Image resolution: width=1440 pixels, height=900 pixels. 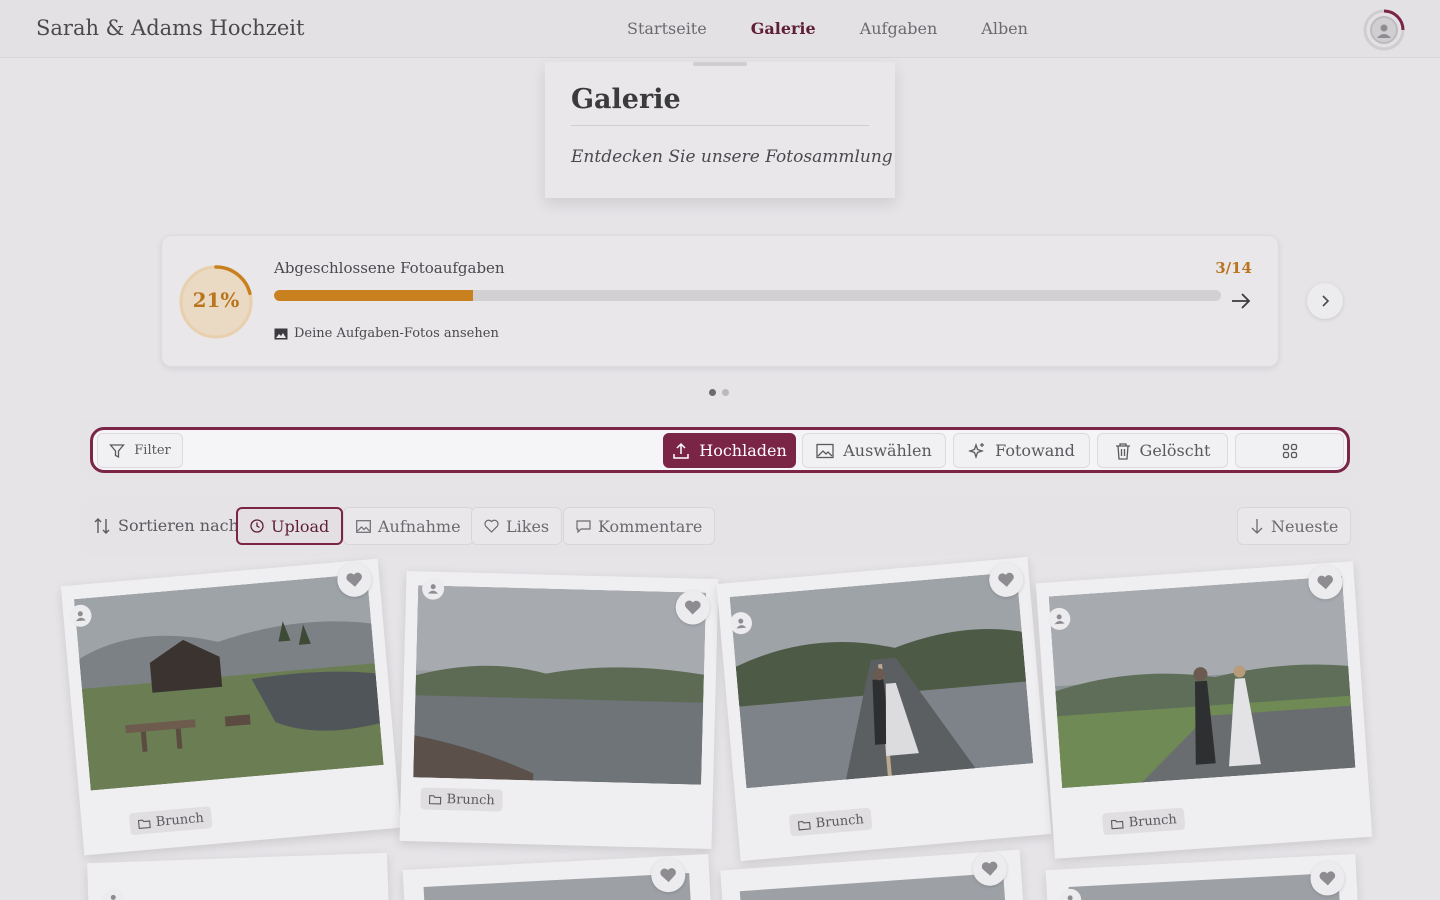 What do you see at coordinates (216, 300) in the screenshot?
I see `progress-percent: 21%` at bounding box center [216, 300].